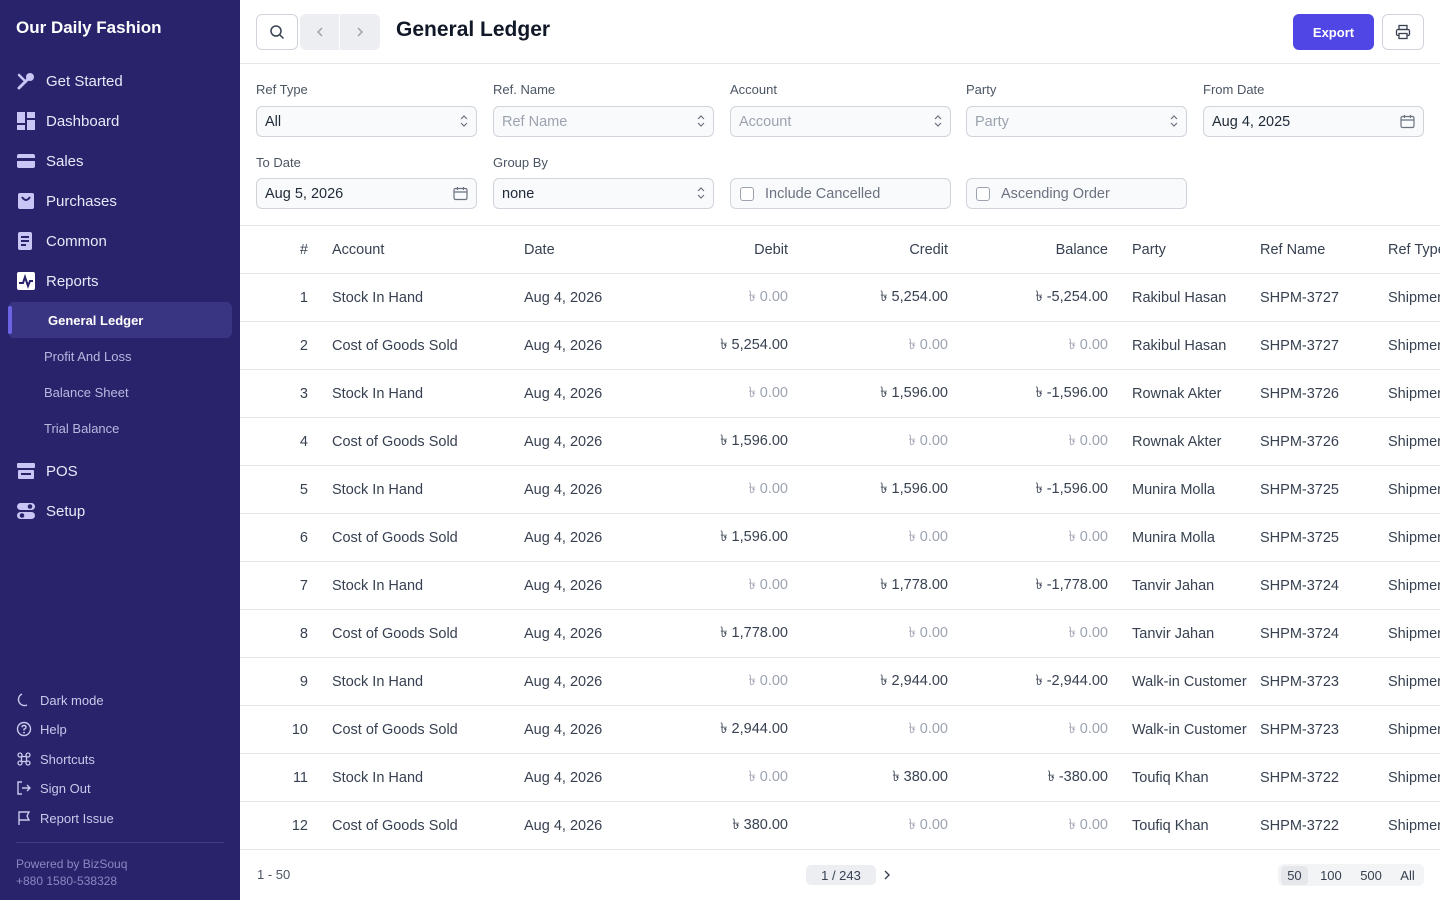 The image size is (1440, 900). What do you see at coordinates (57, 281) in the screenshot?
I see `sidebar-item-reports: Reports` at bounding box center [57, 281].